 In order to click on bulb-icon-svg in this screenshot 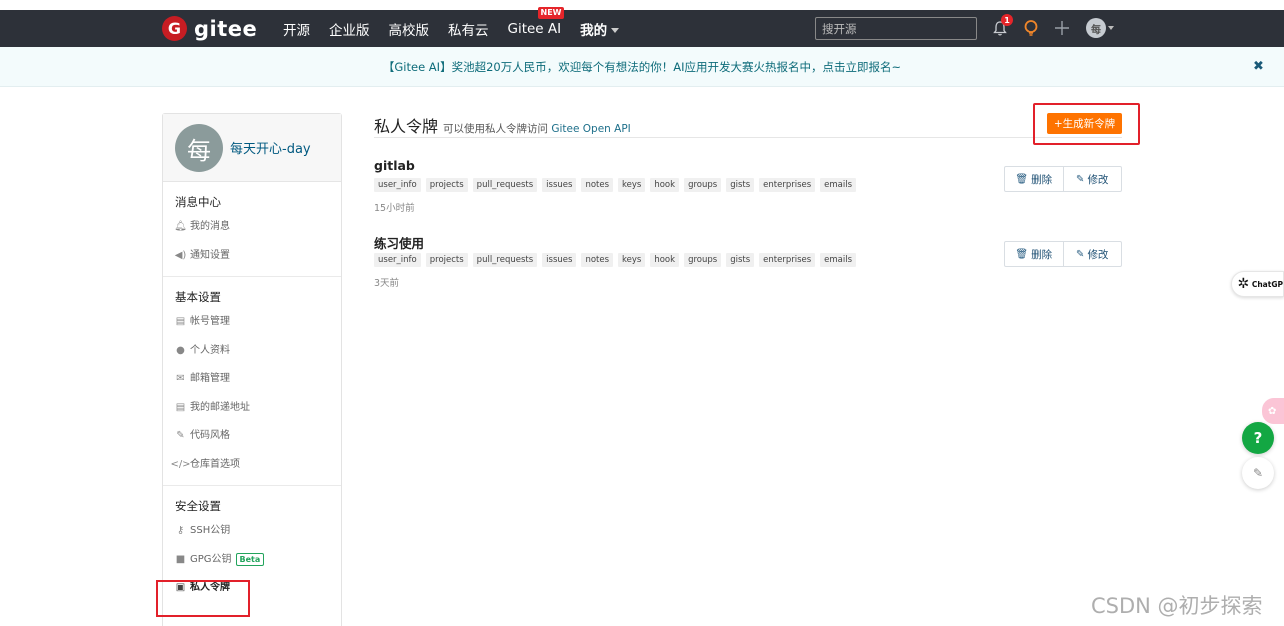, I will do `click(1031, 28)`.